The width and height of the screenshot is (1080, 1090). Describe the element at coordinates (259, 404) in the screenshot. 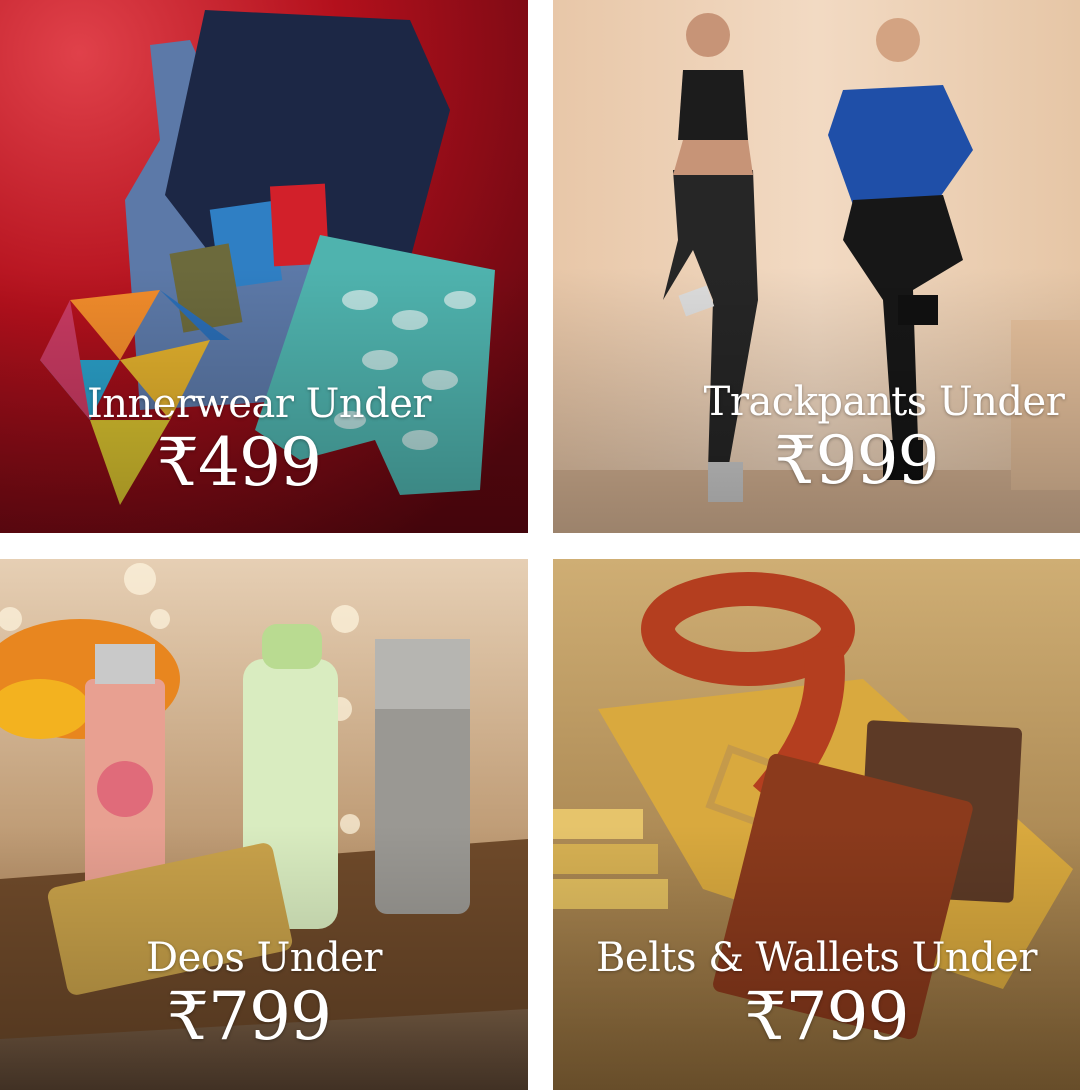

I see `tile-title: Innerwear Under` at that location.